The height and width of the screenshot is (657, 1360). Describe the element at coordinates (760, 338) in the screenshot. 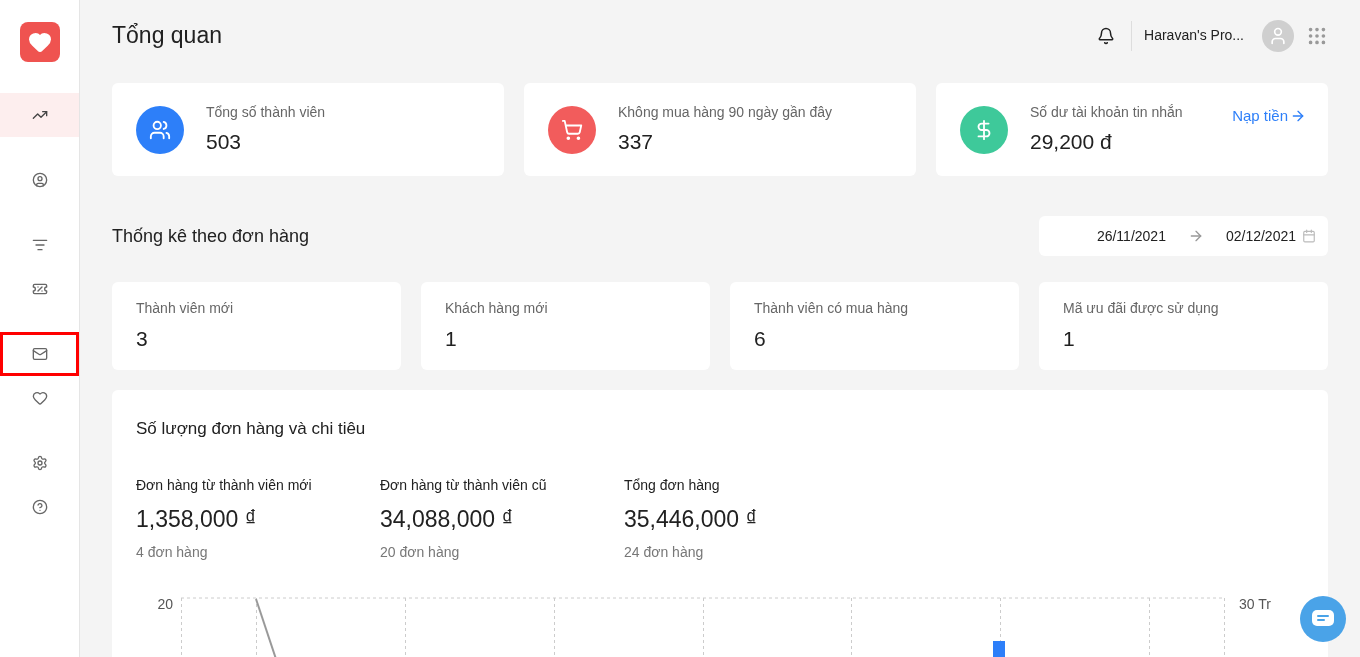

I see `stat-value: 6` at that location.